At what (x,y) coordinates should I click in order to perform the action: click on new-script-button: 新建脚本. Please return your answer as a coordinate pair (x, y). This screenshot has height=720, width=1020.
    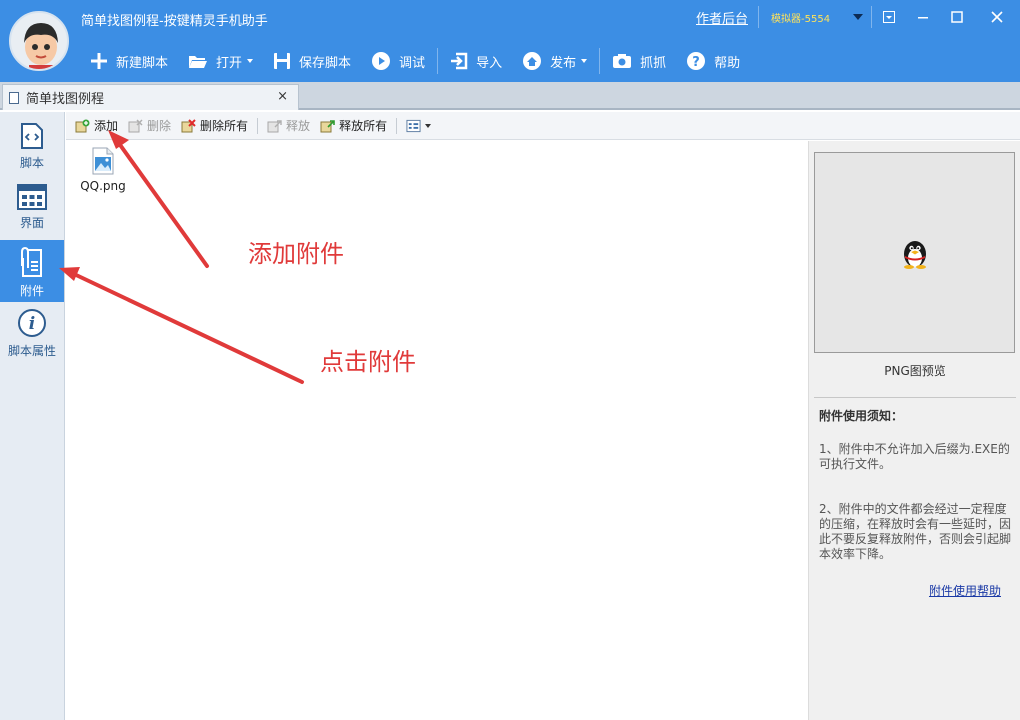
    Looking at the image, I should click on (129, 61).